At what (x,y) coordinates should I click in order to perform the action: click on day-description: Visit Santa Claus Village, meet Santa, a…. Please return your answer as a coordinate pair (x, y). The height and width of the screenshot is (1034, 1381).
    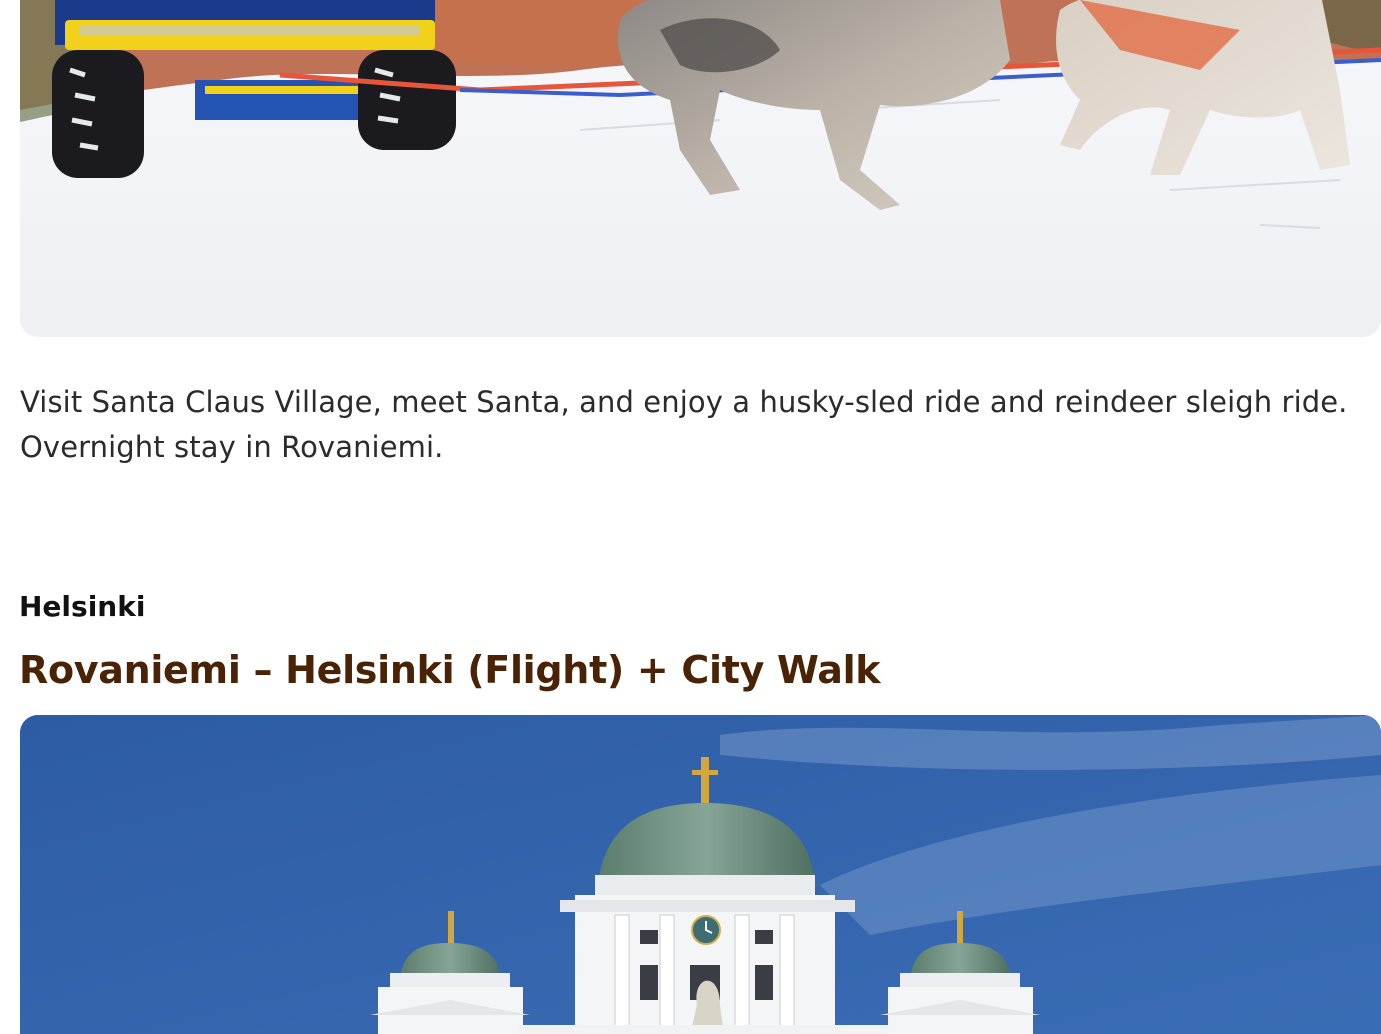
    Looking at the image, I should click on (684, 424).